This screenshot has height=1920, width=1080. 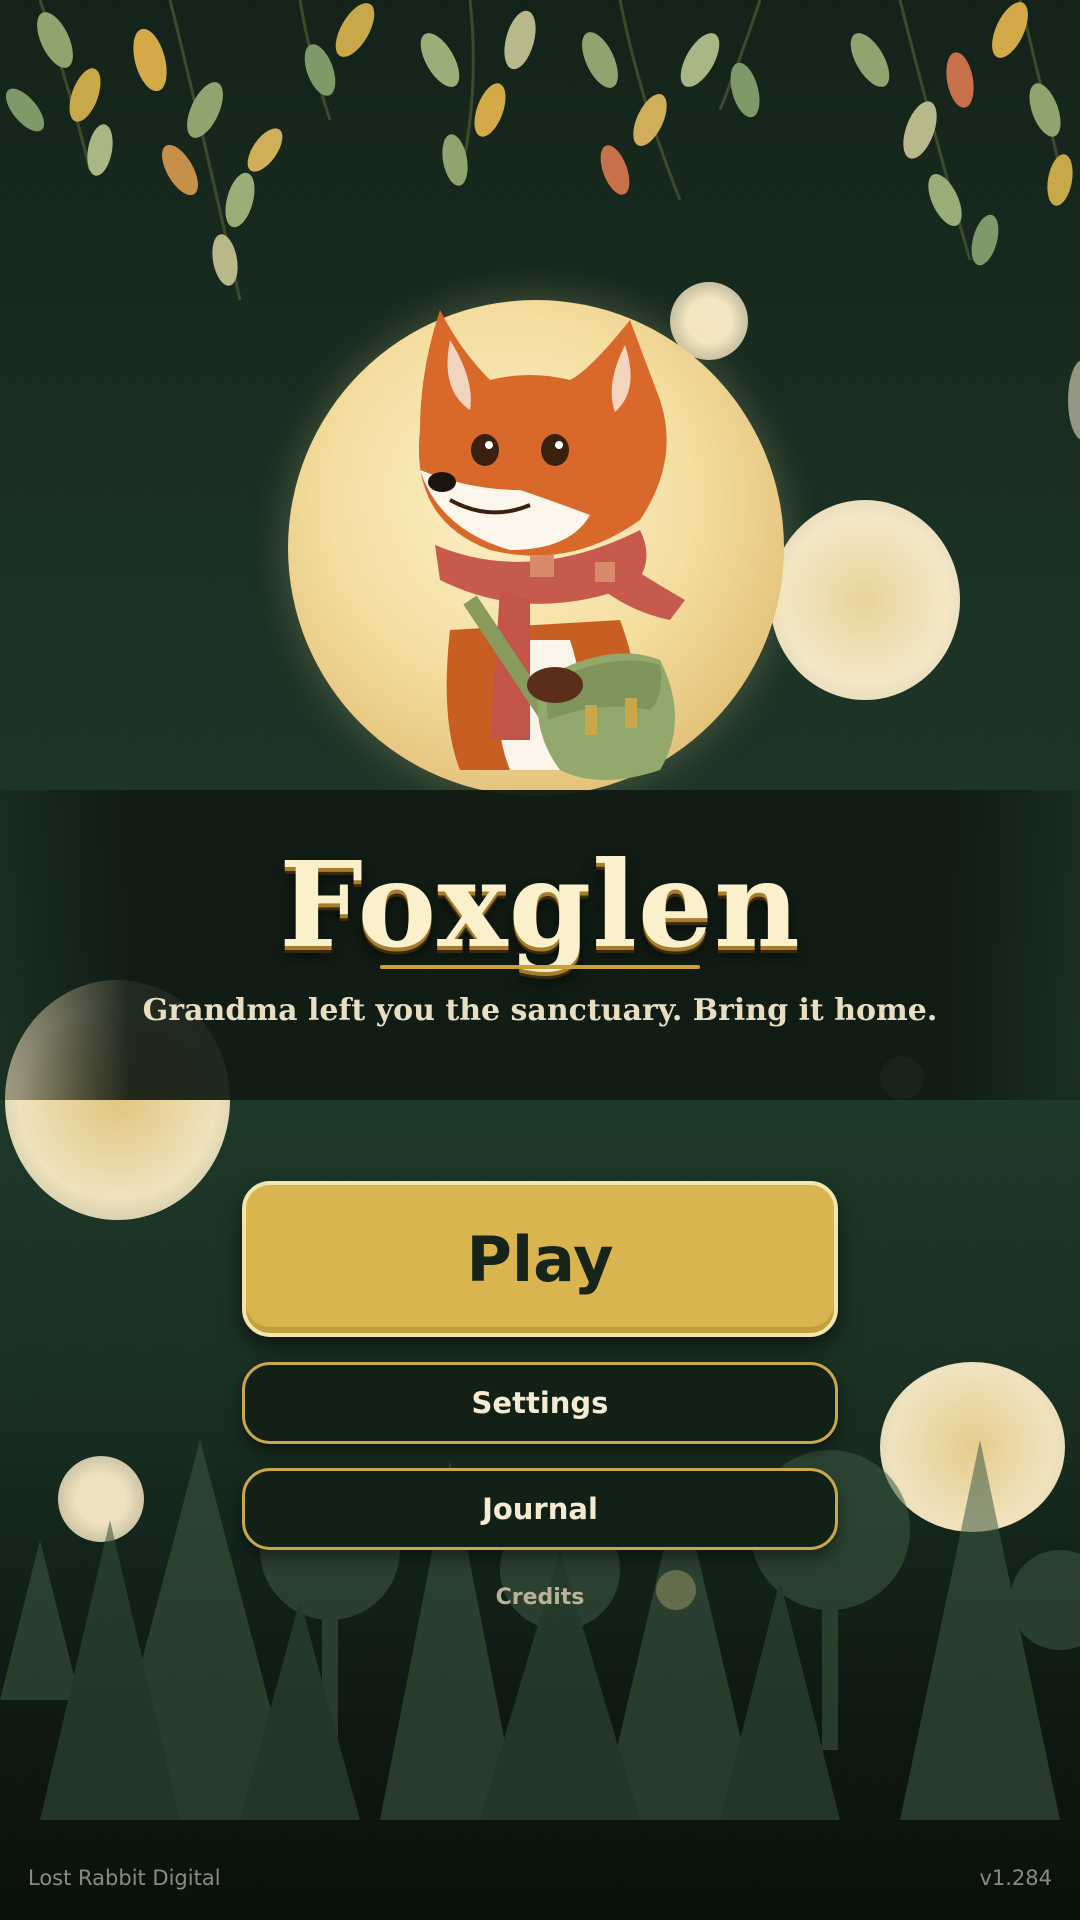 What do you see at coordinates (540, 1259) in the screenshot?
I see `play-button: Play` at bounding box center [540, 1259].